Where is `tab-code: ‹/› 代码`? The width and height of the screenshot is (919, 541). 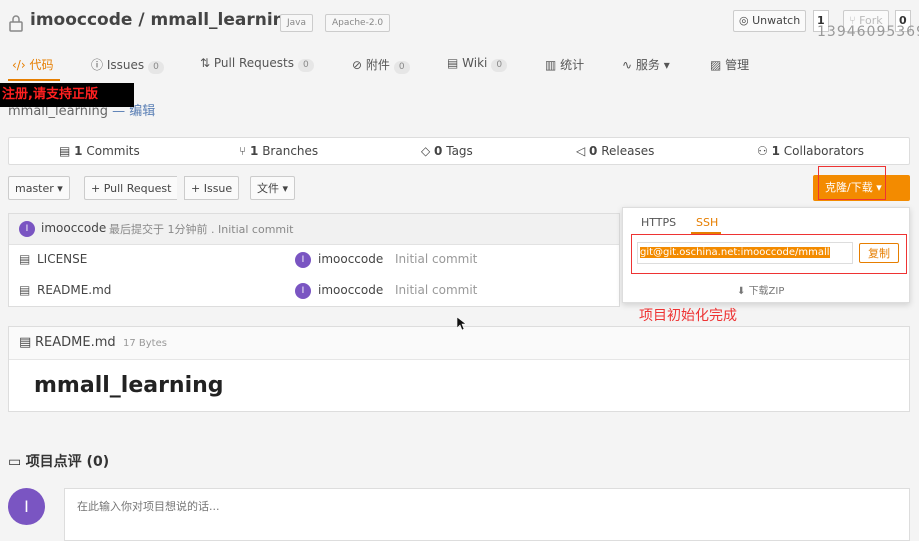 tab-code: ‹/› 代码 is located at coordinates (32, 64).